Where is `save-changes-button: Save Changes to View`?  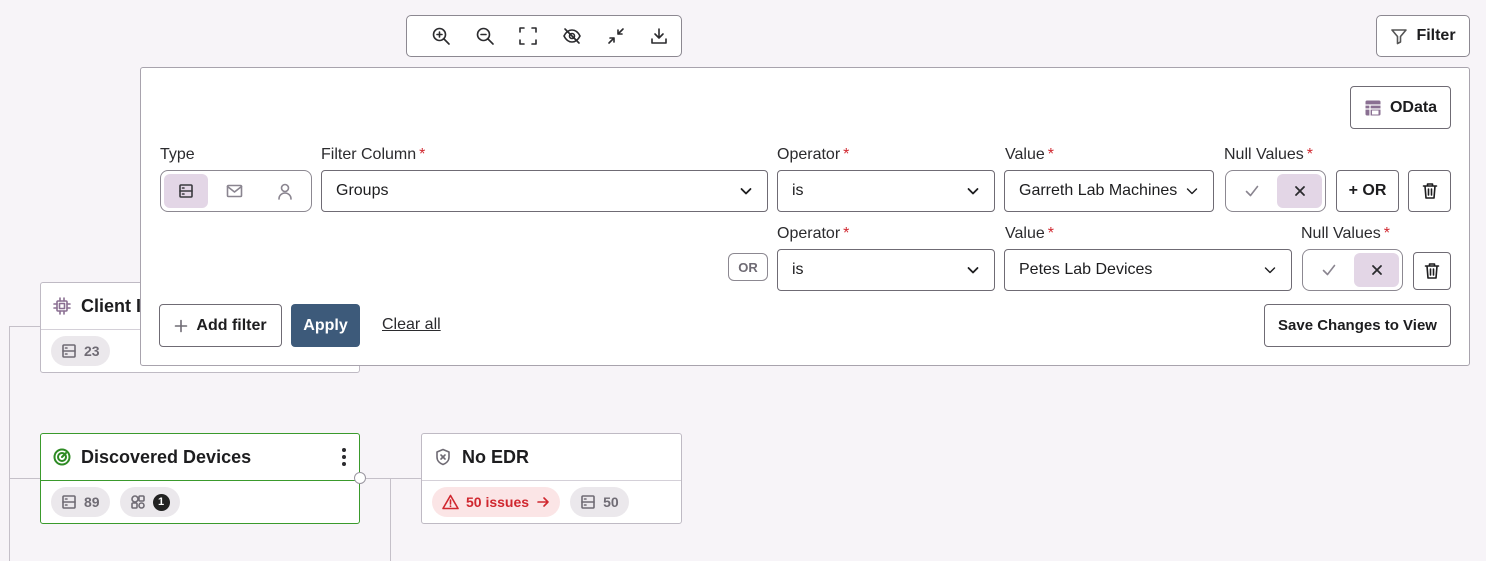 save-changes-button: Save Changes to View is located at coordinates (1357, 325).